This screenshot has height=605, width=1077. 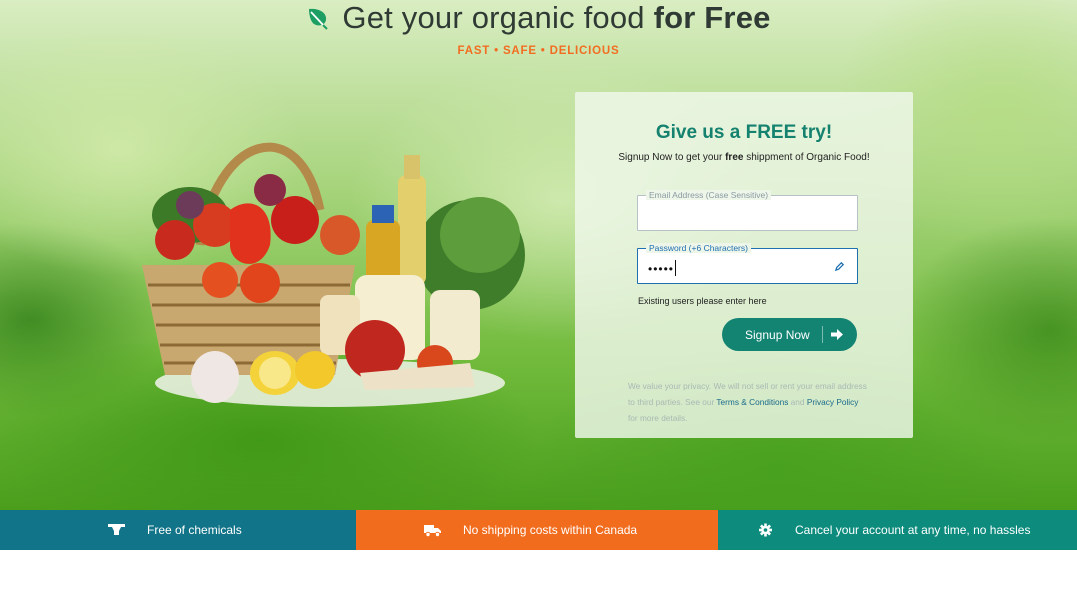 I want to click on headline-prefix: Get your organic food, so click(x=493, y=17).